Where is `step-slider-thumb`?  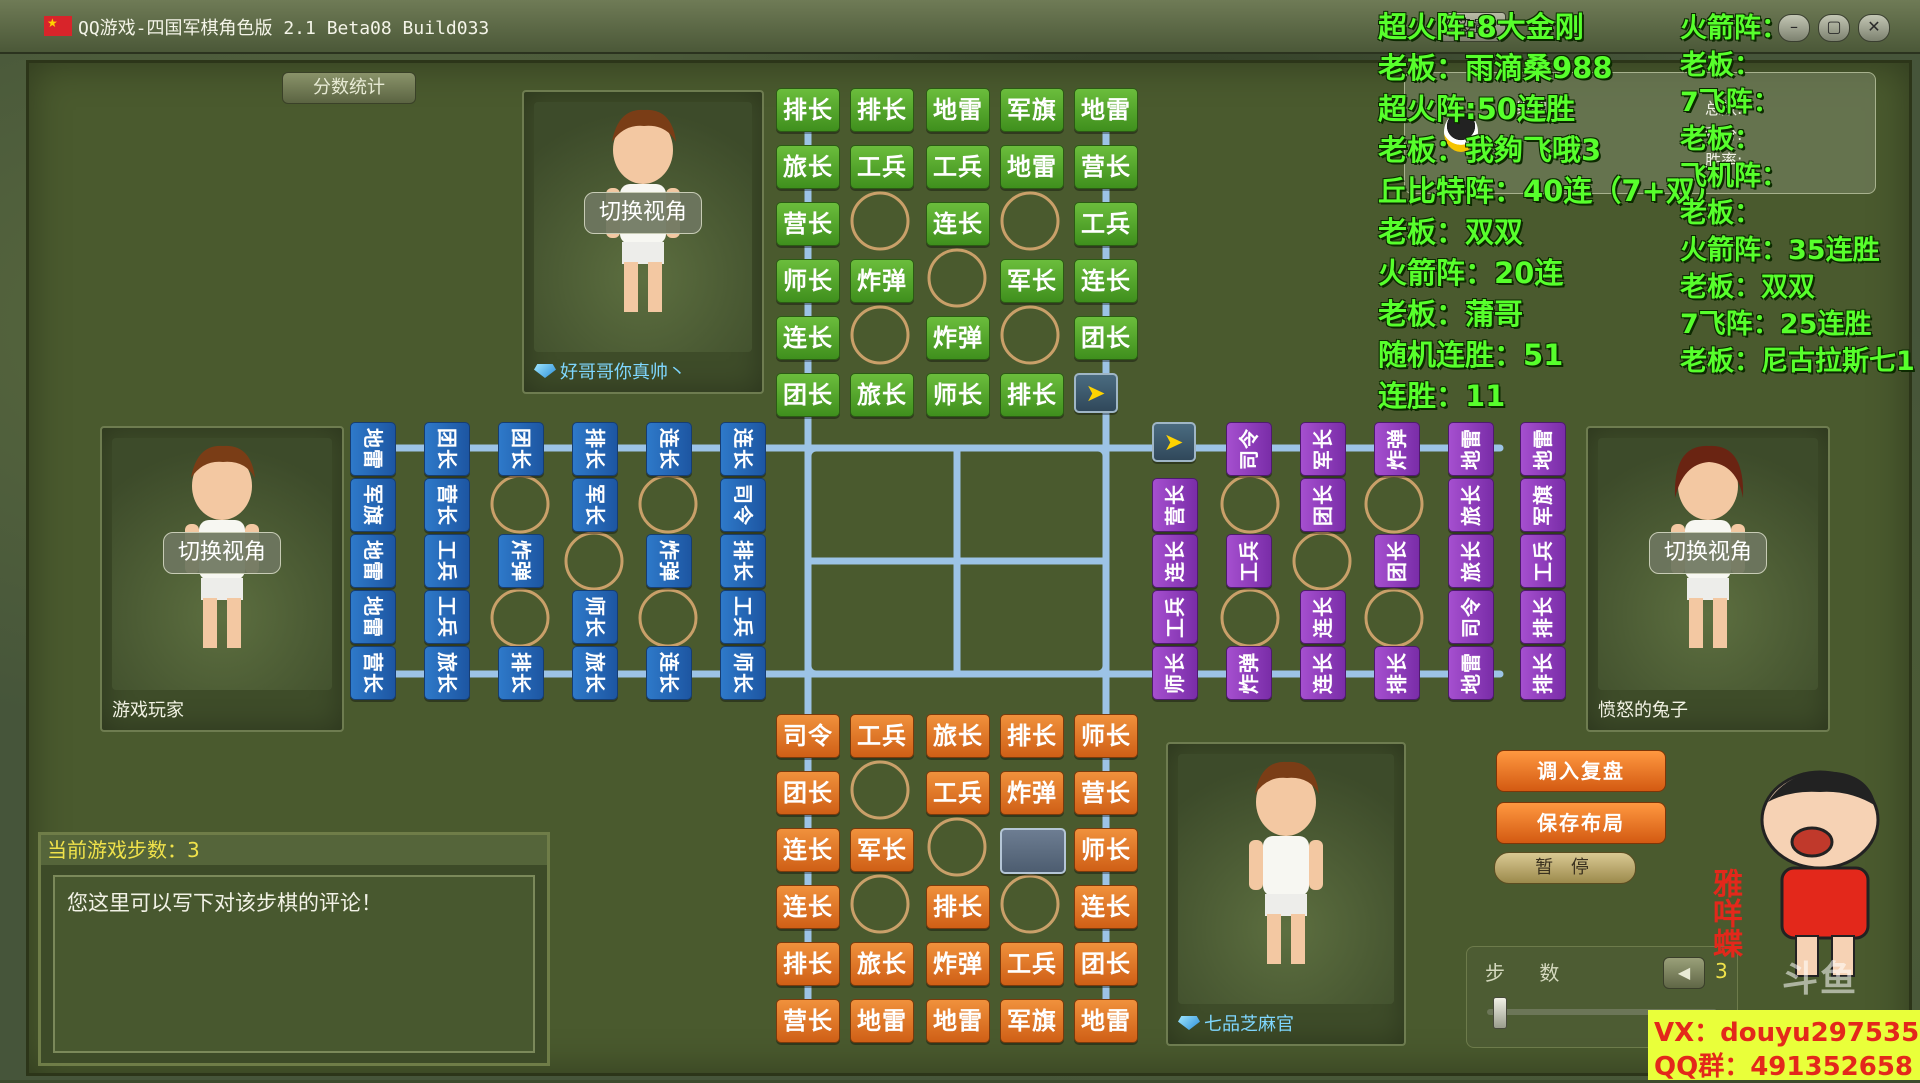 step-slider-thumb is located at coordinates (1500, 1013).